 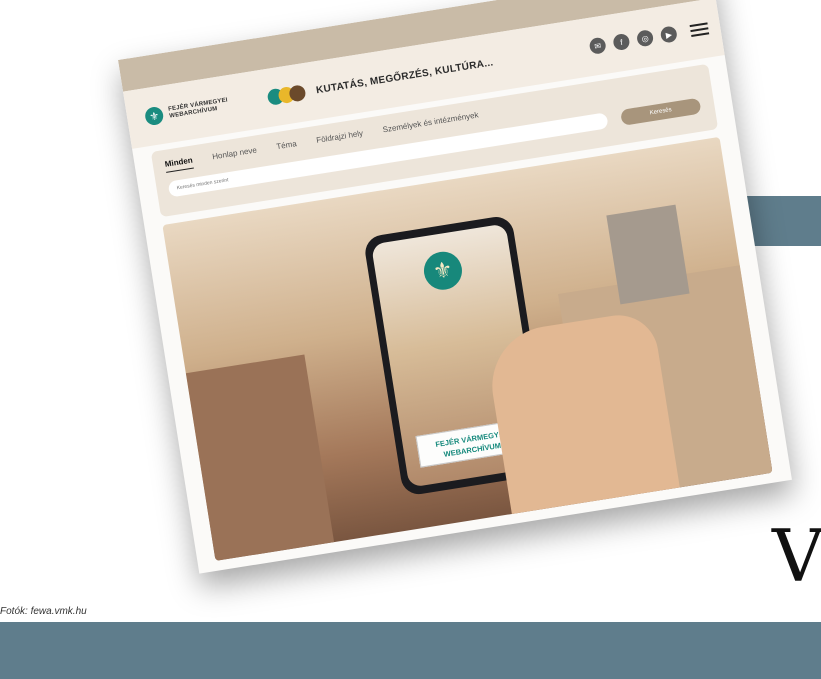 I want to click on tab-minden: Minden, so click(x=179, y=164).